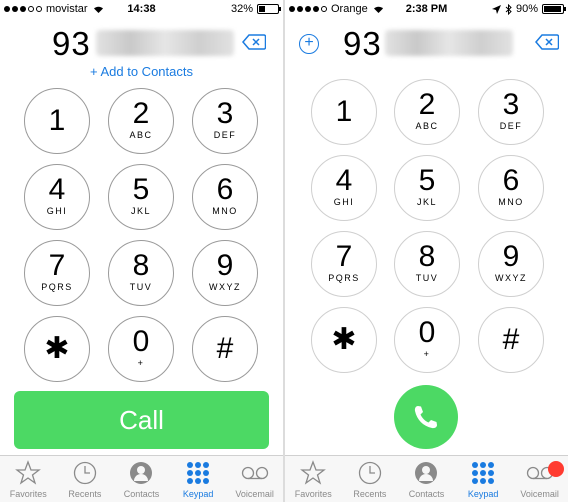 Image resolution: width=568 pixels, height=502 pixels. Describe the element at coordinates (427, 180) in the screenshot. I see `key-digit: 5` at that location.